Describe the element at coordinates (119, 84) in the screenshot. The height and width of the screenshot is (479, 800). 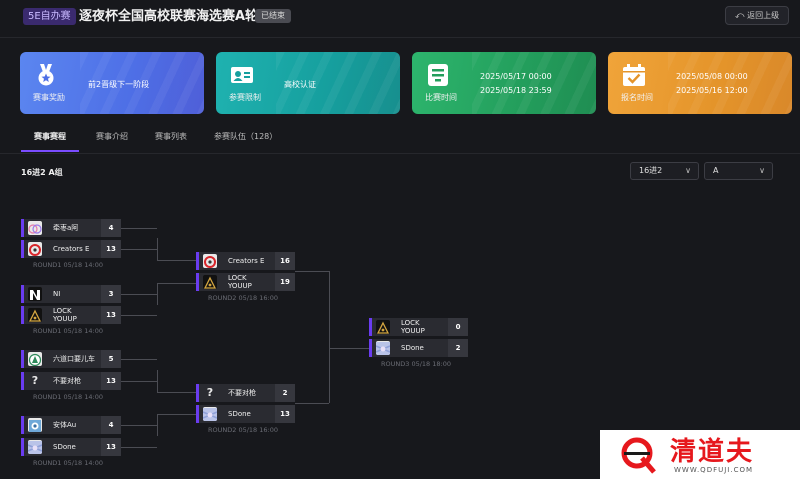
I see `card-value: 前2晋级下一阶段` at that location.